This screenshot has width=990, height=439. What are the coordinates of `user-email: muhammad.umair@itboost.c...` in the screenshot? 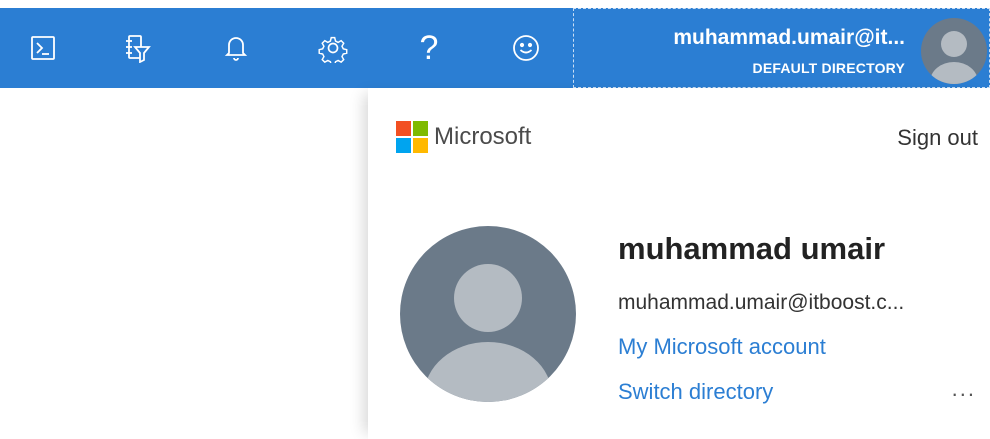 It's located at (761, 302).